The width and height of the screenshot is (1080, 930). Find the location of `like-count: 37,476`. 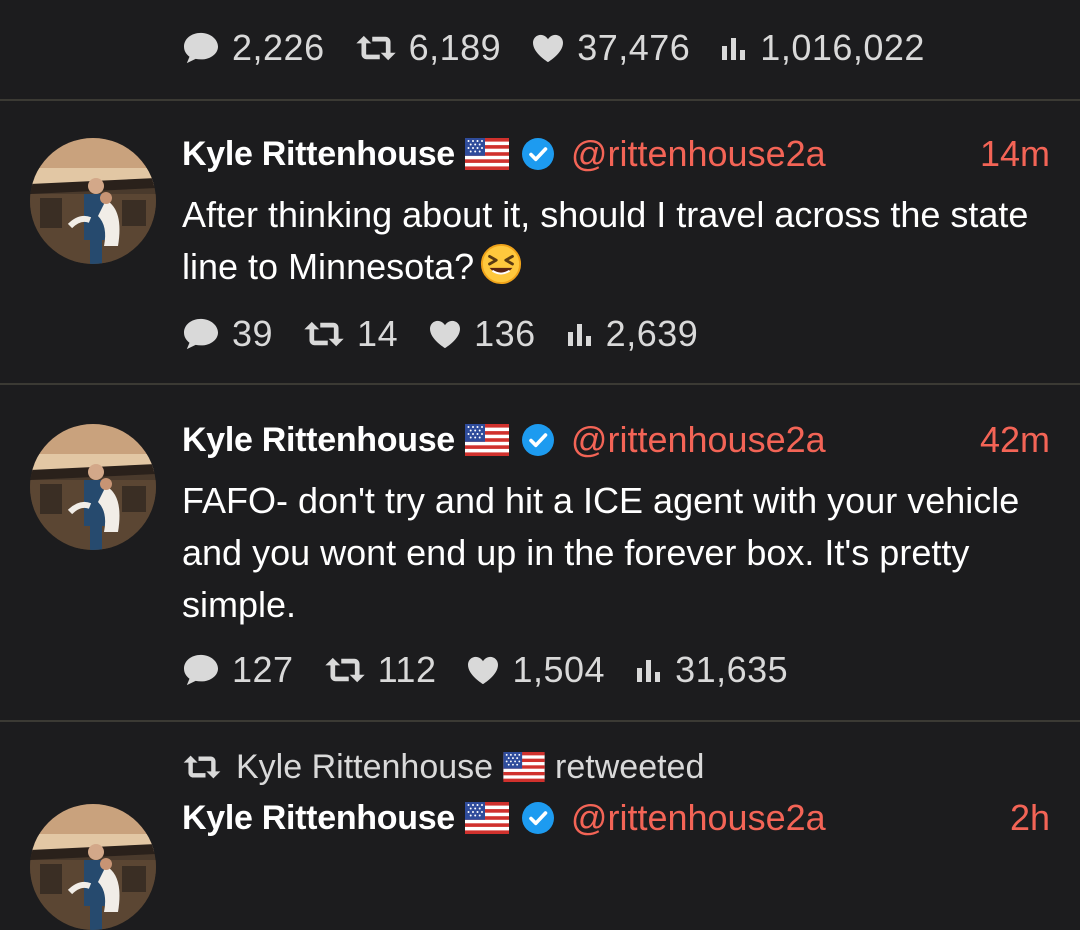

like-count: 37,476 is located at coordinates (634, 47).